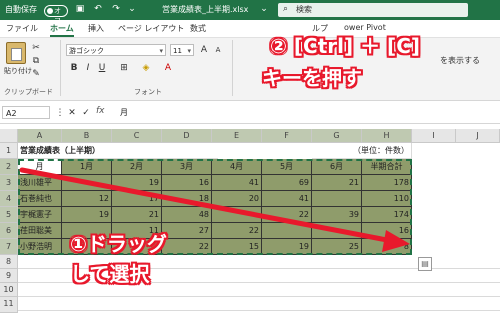 The height and width of the screenshot is (313, 500). I want to click on step2-annotation-line1: ② [Ctrl] ＋ [C], so click(345, 46).